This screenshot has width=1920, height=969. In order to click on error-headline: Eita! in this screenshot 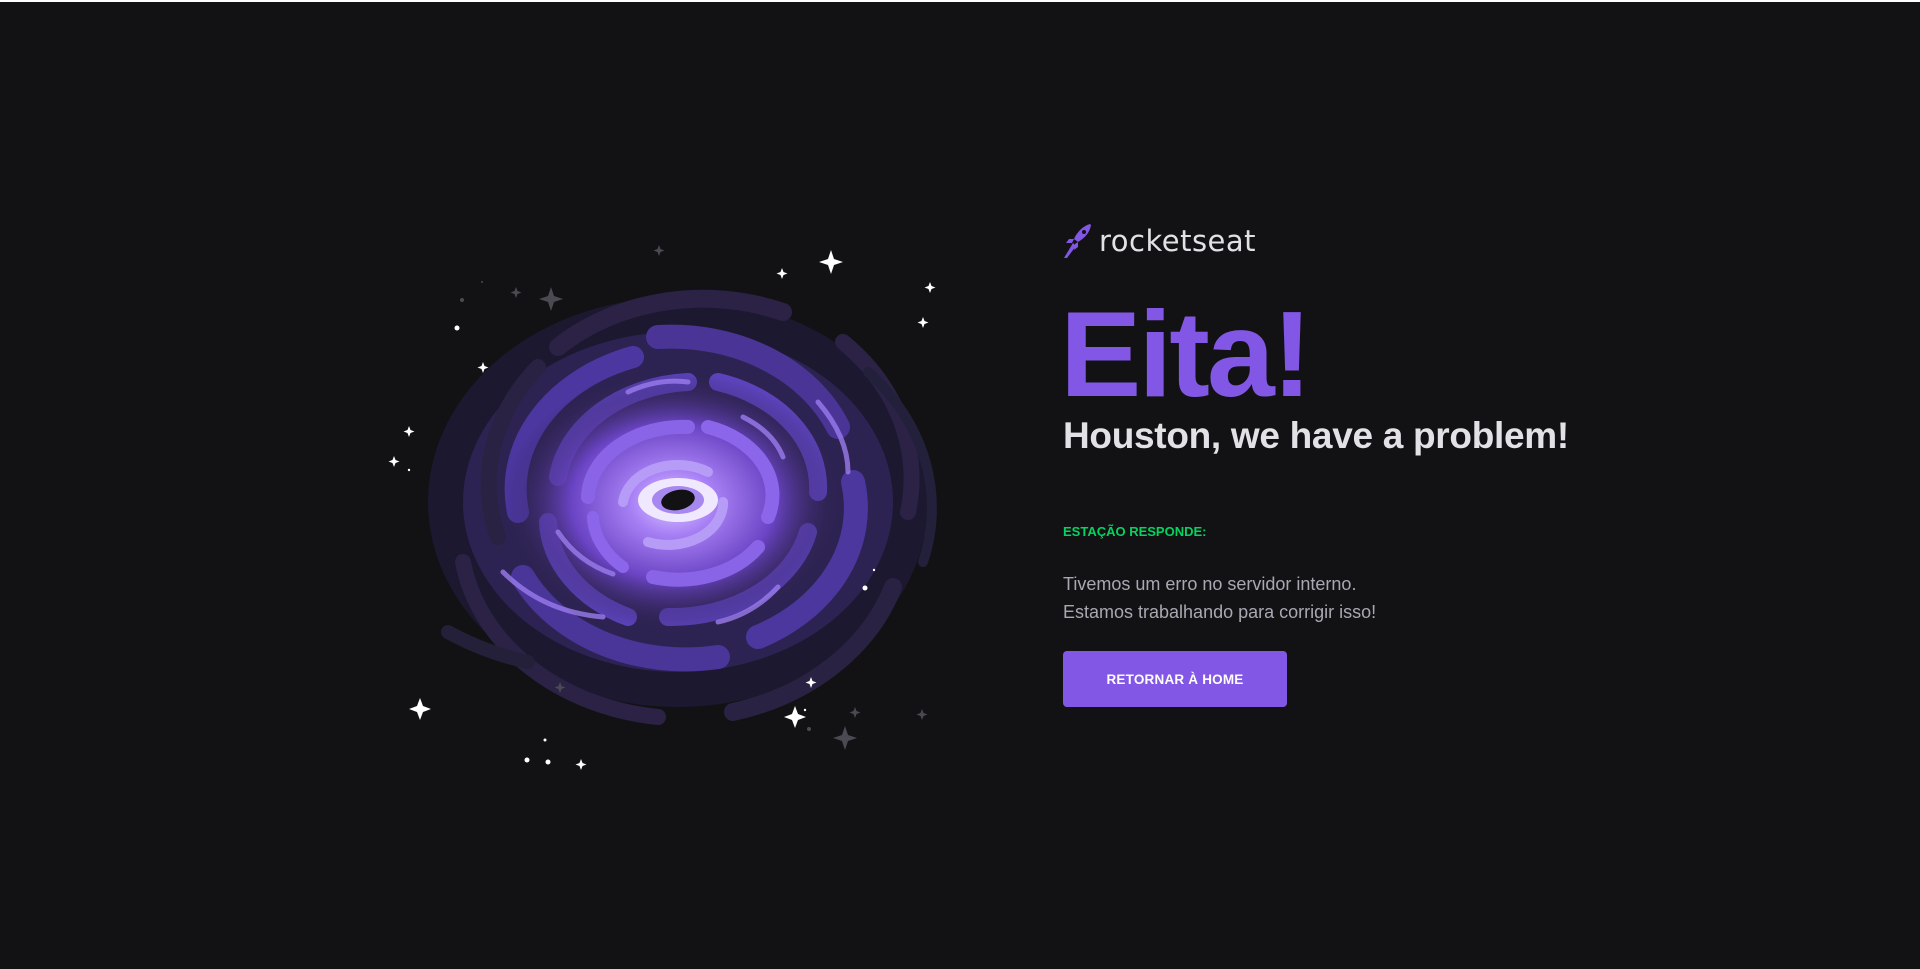, I will do `click(1186, 354)`.